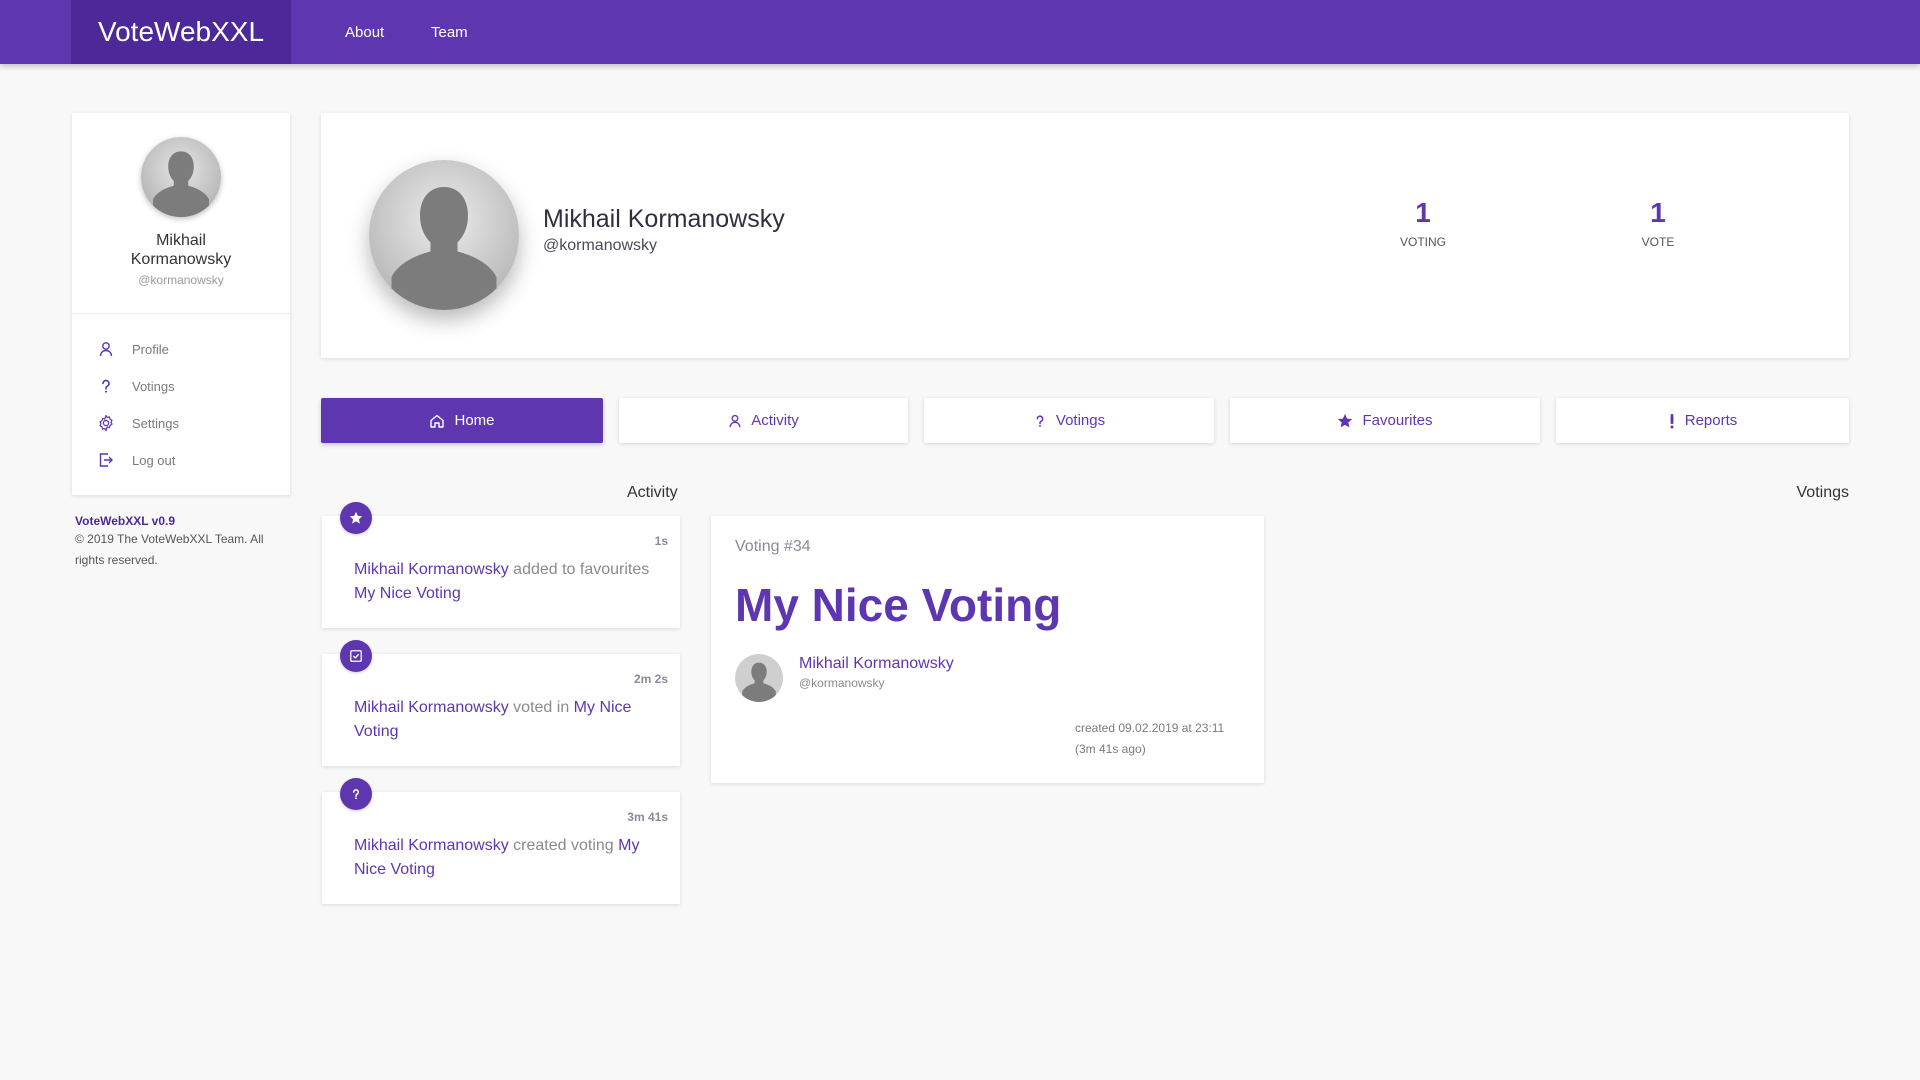 The image size is (1920, 1080). I want to click on stat-votings: 1 VOTING, so click(1423, 223).